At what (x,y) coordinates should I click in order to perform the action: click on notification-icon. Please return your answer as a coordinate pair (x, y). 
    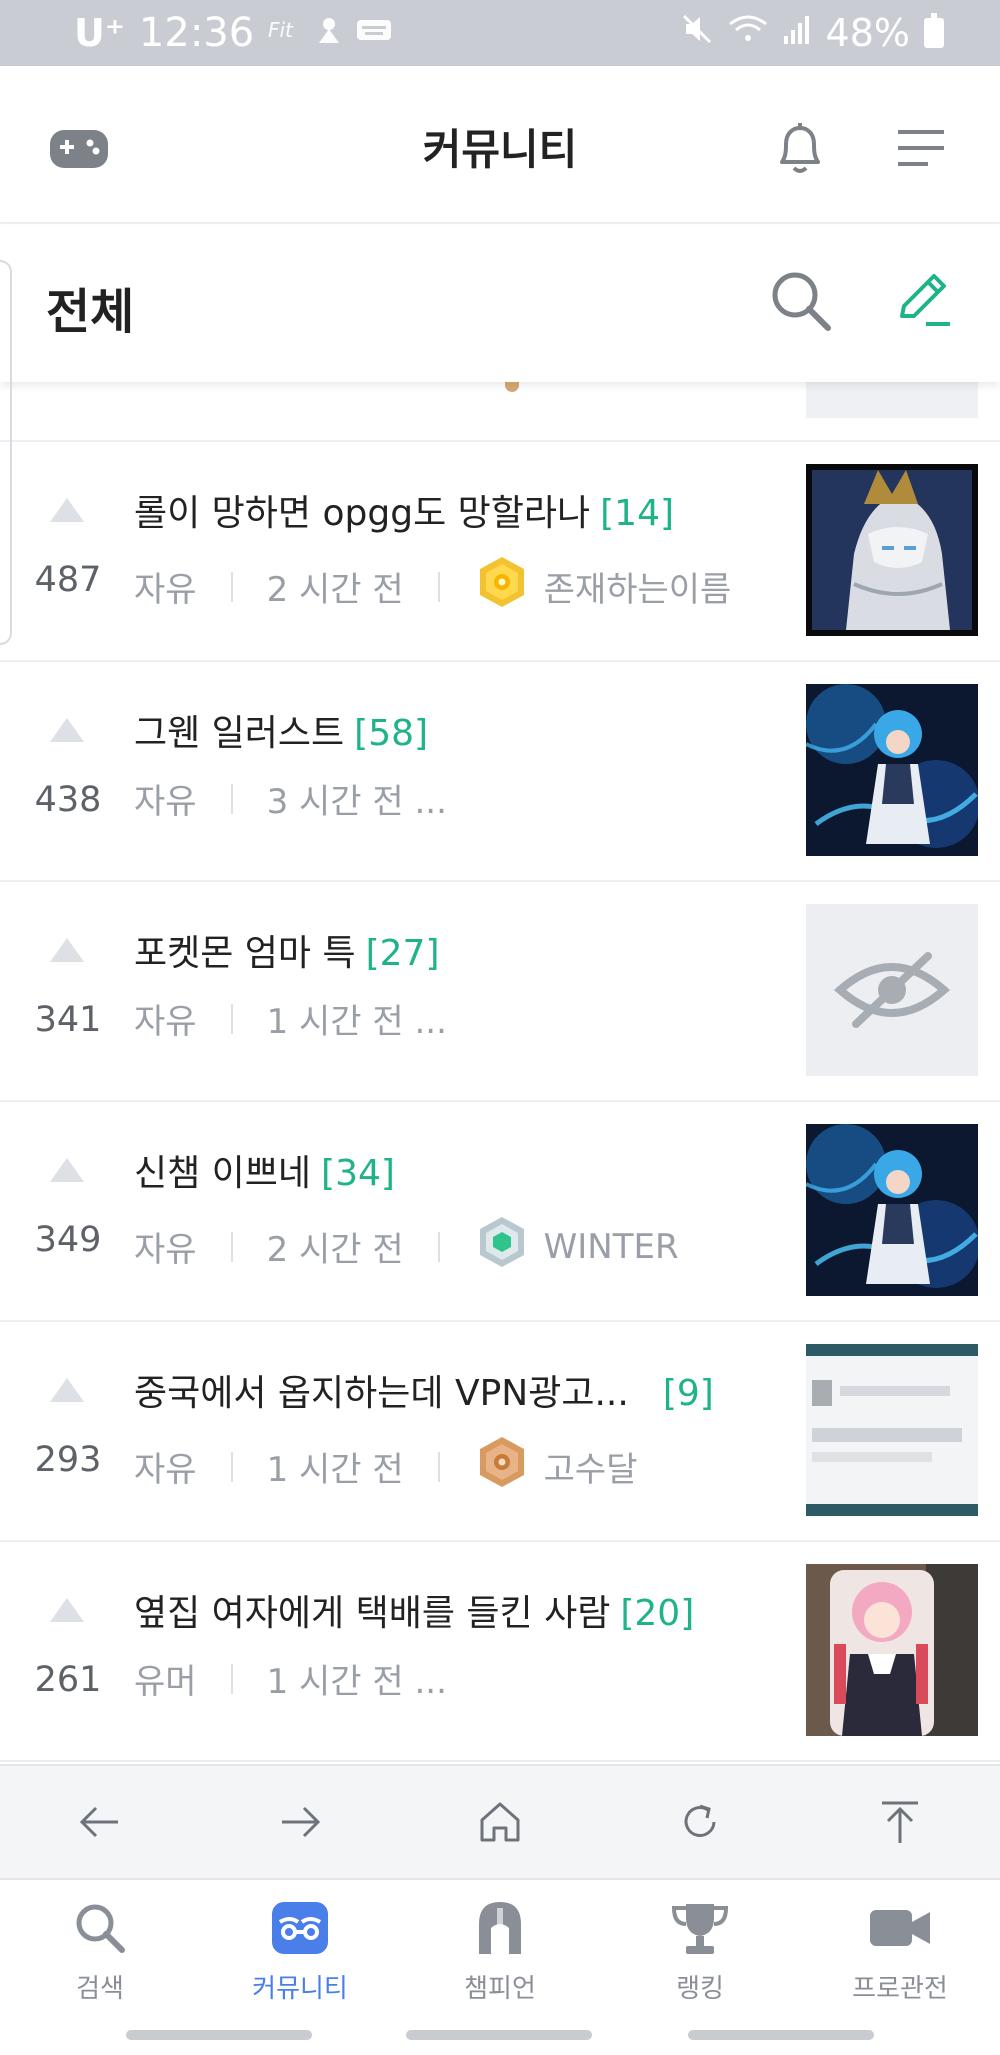
    Looking at the image, I should click on (329, 33).